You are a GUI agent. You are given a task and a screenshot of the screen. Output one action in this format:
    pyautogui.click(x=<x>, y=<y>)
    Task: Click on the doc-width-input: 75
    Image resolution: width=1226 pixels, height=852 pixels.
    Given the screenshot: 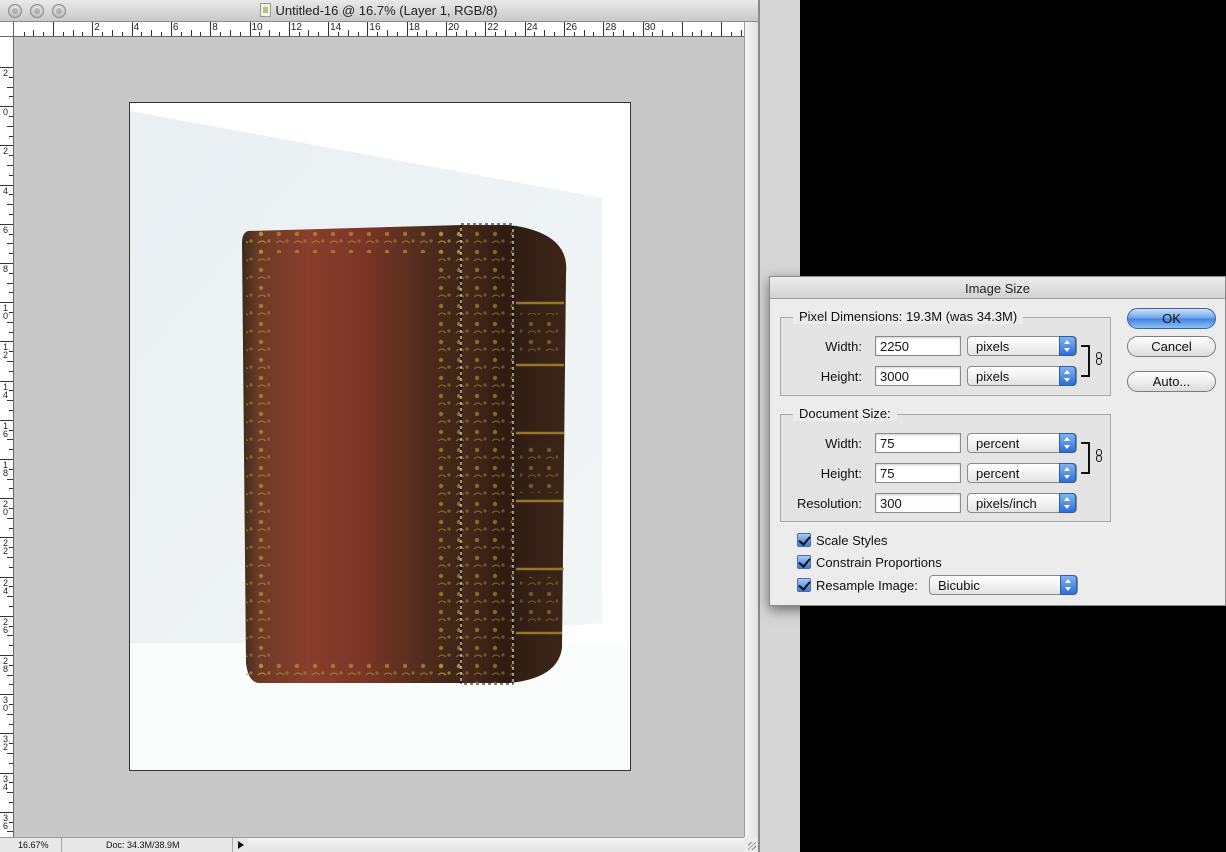 What is the action you would take?
    pyautogui.click(x=918, y=443)
    